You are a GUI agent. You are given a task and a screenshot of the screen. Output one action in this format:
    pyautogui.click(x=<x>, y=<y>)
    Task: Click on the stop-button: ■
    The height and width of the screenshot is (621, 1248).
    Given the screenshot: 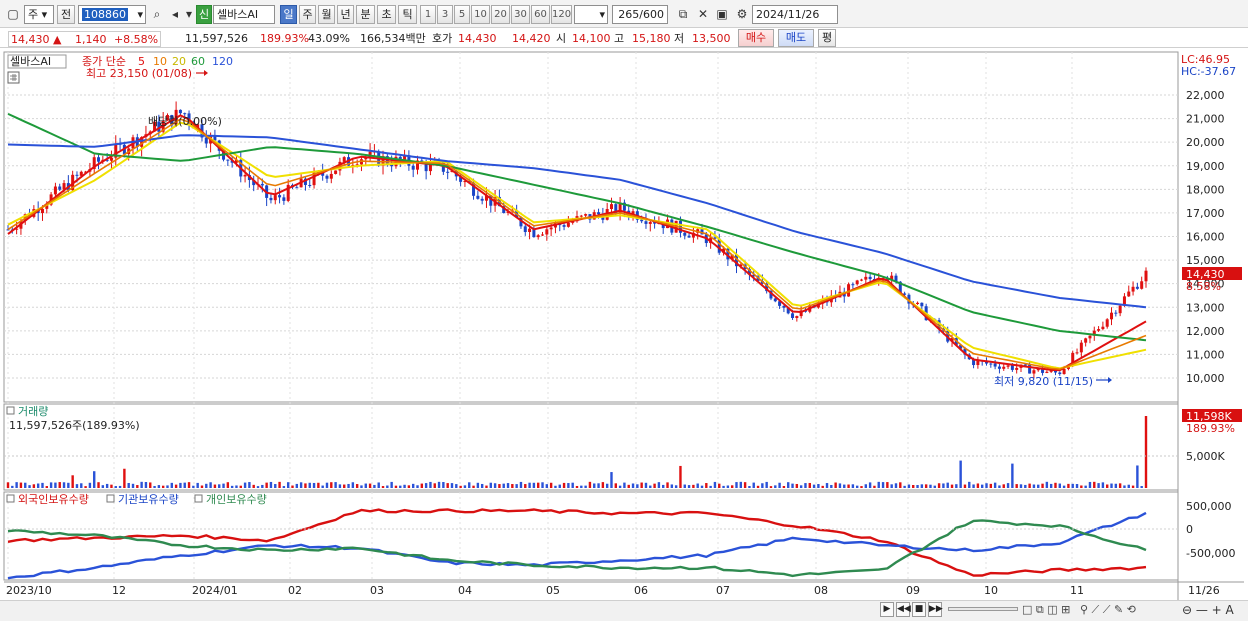 What is the action you would take?
    pyautogui.click(x=919, y=609)
    